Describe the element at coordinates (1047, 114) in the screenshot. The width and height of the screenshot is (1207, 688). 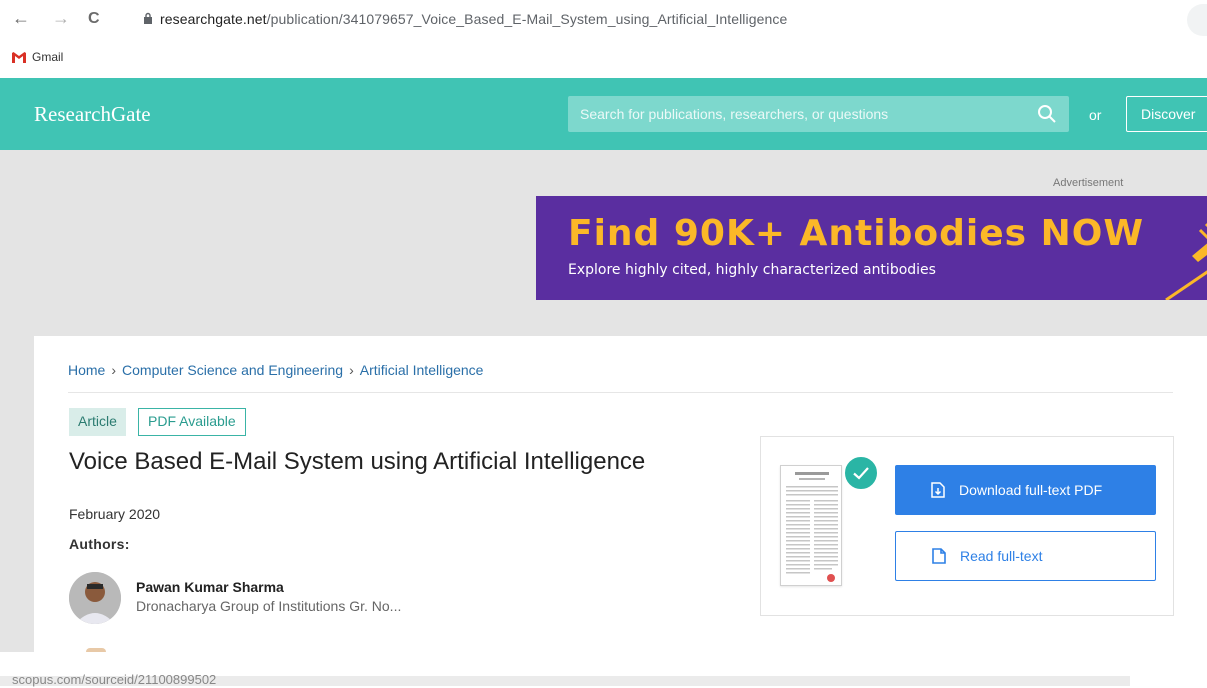
I see `search-icon` at that location.